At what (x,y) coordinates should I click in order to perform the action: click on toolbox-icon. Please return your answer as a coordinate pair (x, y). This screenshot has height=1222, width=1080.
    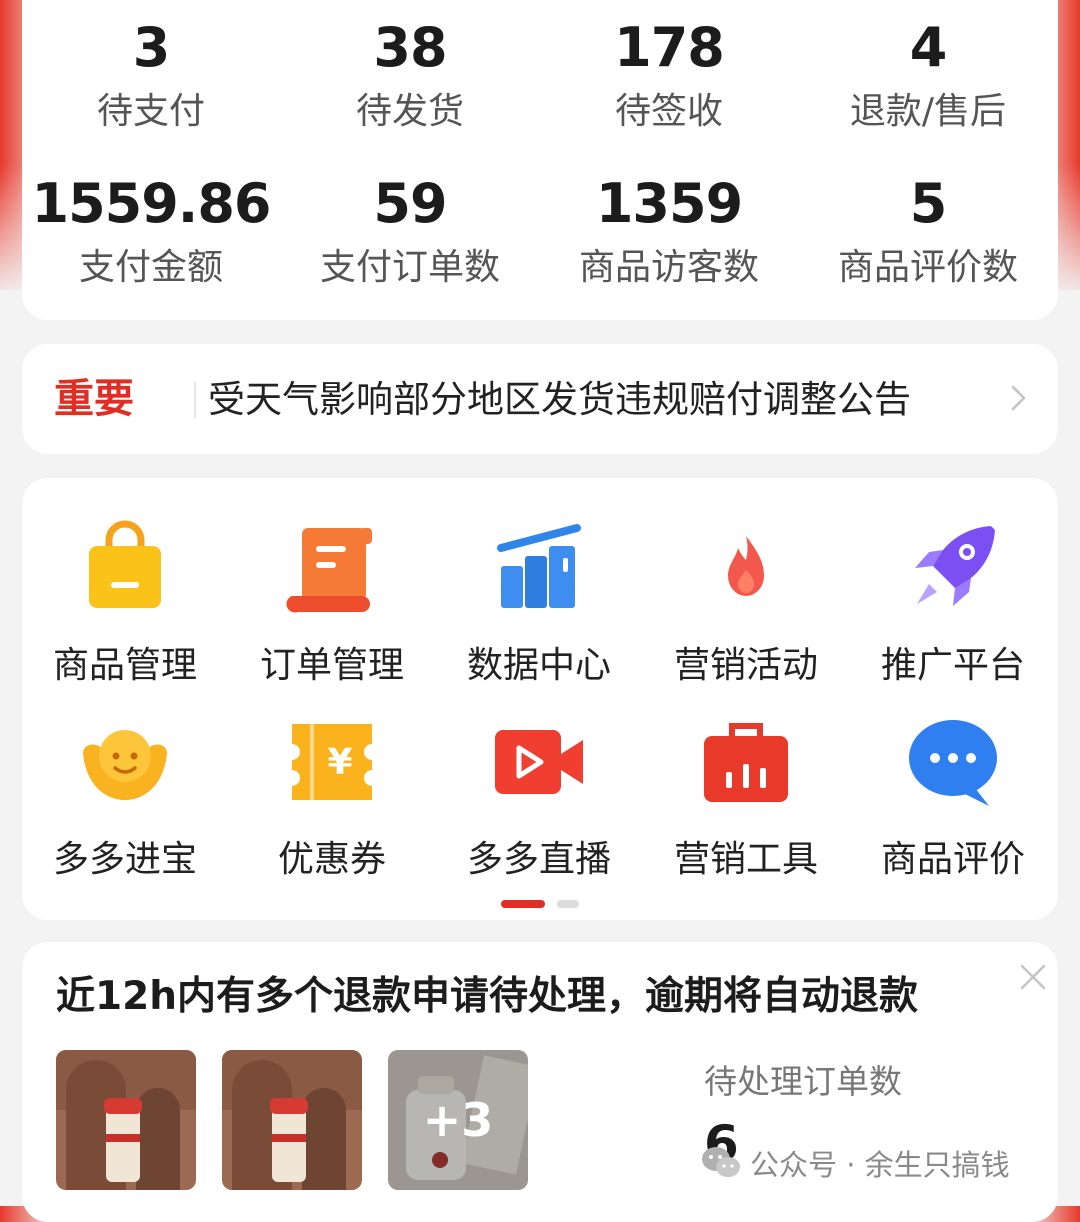
    Looking at the image, I should click on (746, 762).